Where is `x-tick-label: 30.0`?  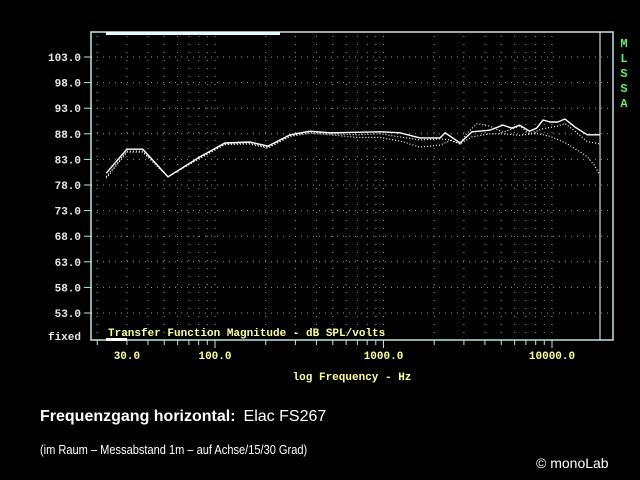 x-tick-label: 30.0 is located at coordinates (127, 357).